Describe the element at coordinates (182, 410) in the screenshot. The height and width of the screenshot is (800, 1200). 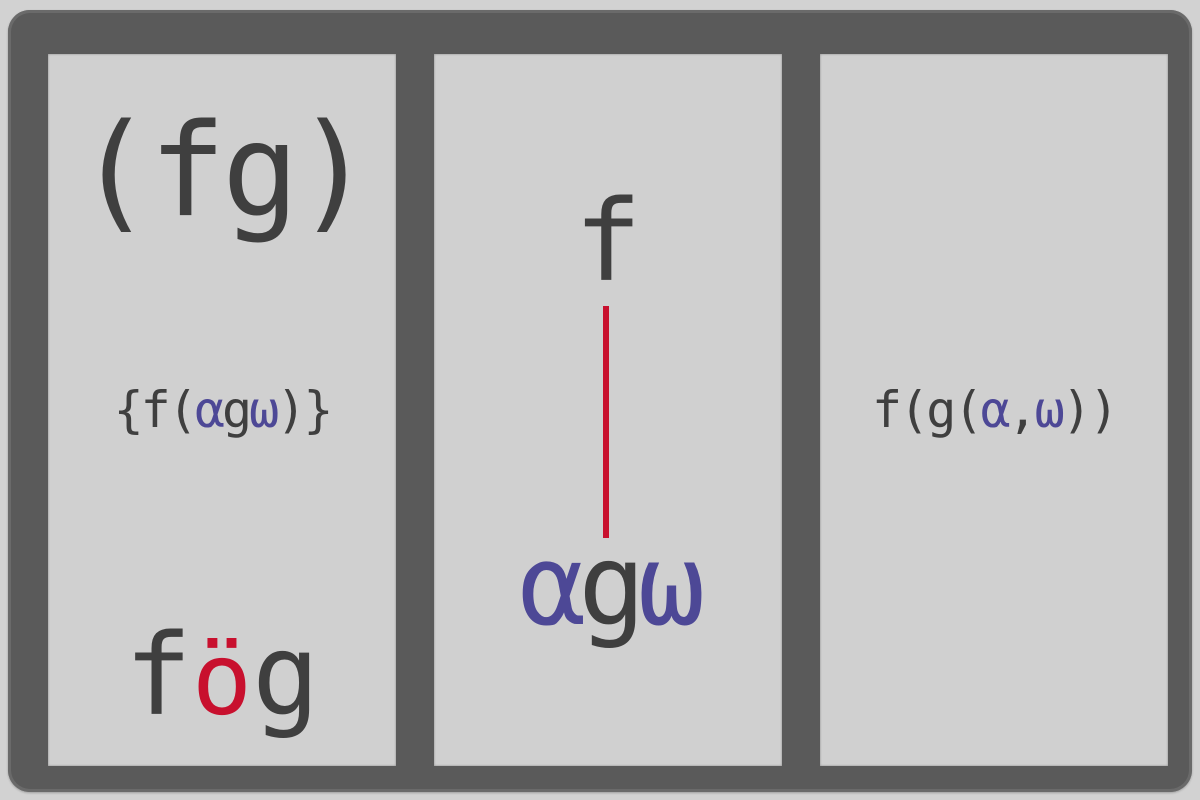
I see `dfn-open-paren: (` at that location.